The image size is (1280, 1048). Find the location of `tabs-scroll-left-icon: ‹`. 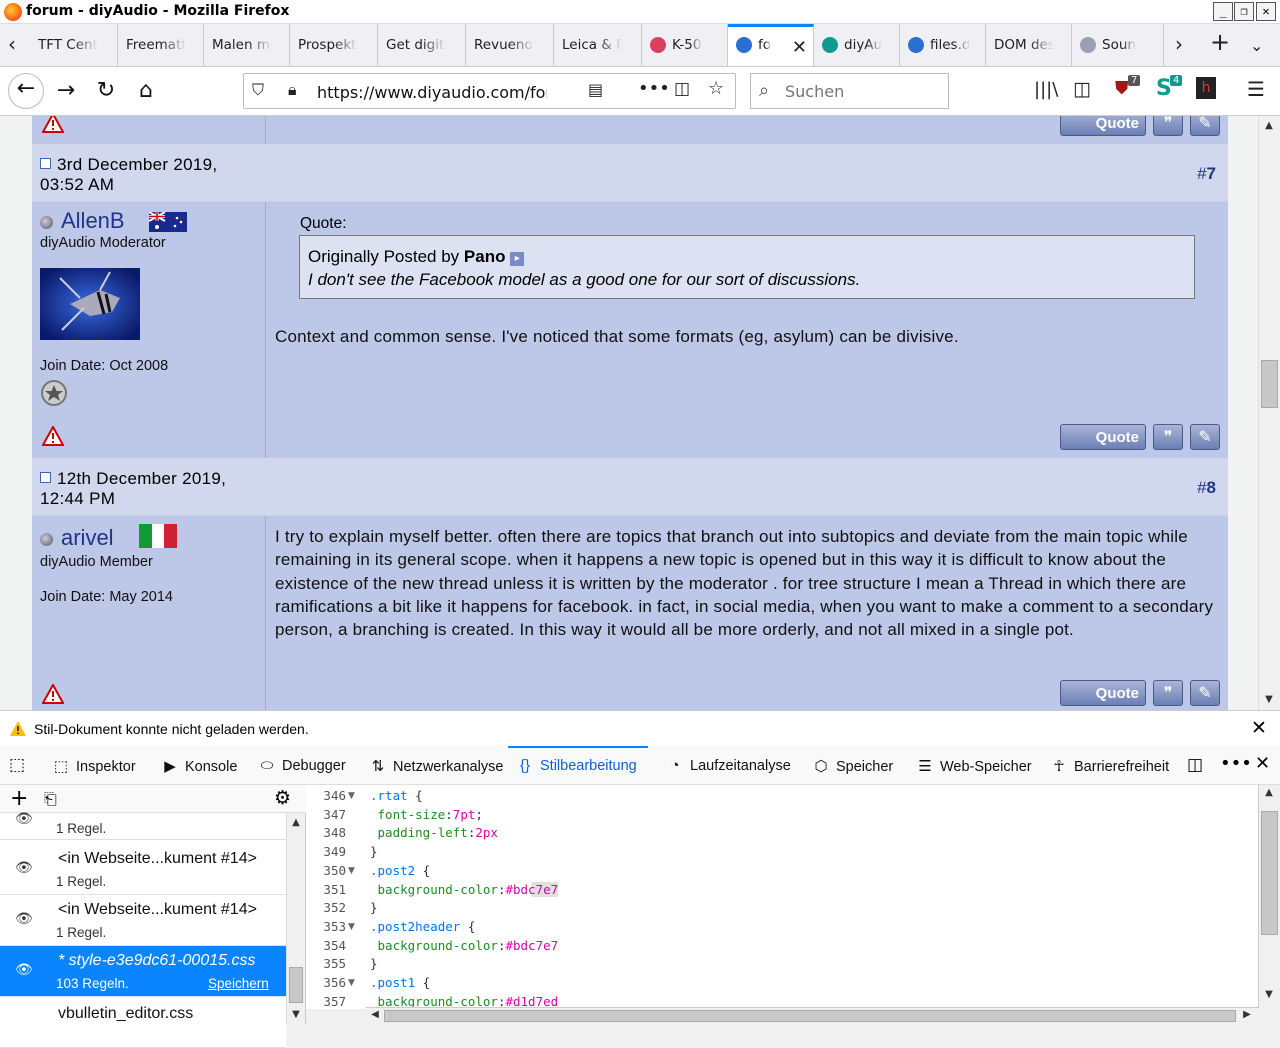

tabs-scroll-left-icon: ‹ is located at coordinates (12, 44).